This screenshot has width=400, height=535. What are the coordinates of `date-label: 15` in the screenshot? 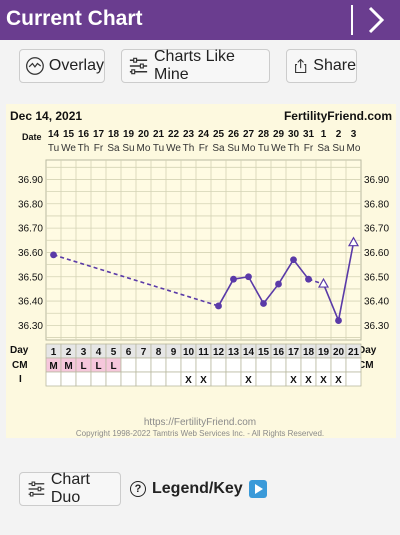 It's located at (69, 134).